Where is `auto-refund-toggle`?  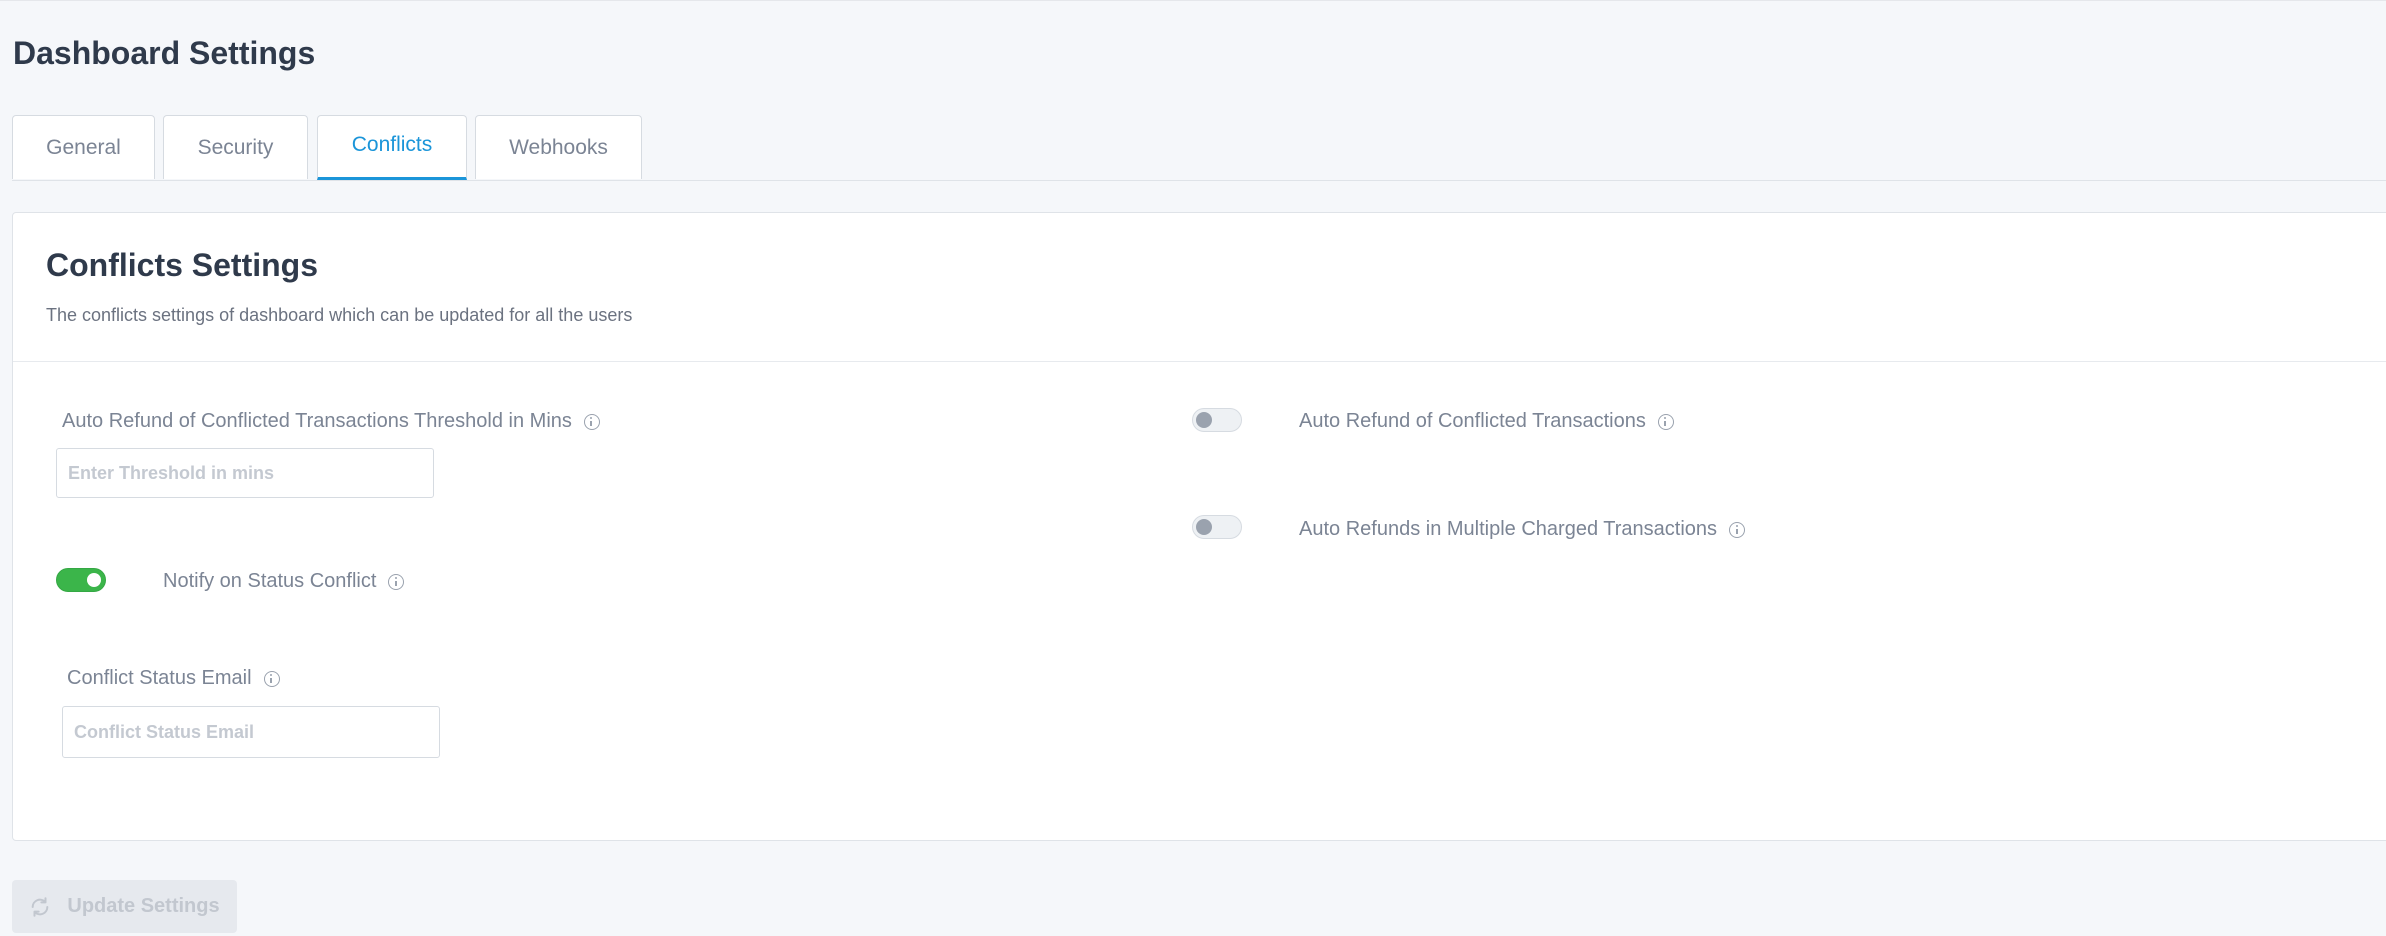 auto-refund-toggle is located at coordinates (1217, 420).